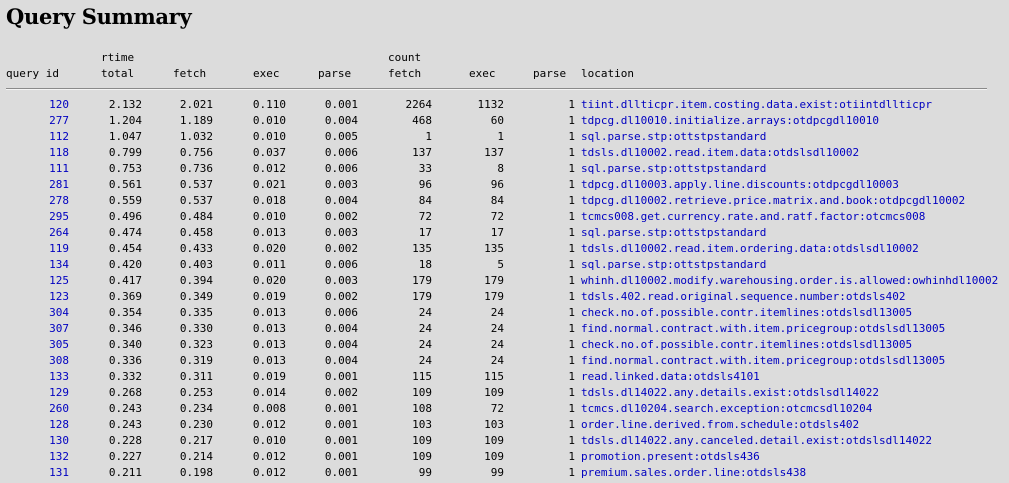 This screenshot has width=1009, height=483. Describe the element at coordinates (196, 440) in the screenshot. I see `rtime-fetch: 0.217` at that location.